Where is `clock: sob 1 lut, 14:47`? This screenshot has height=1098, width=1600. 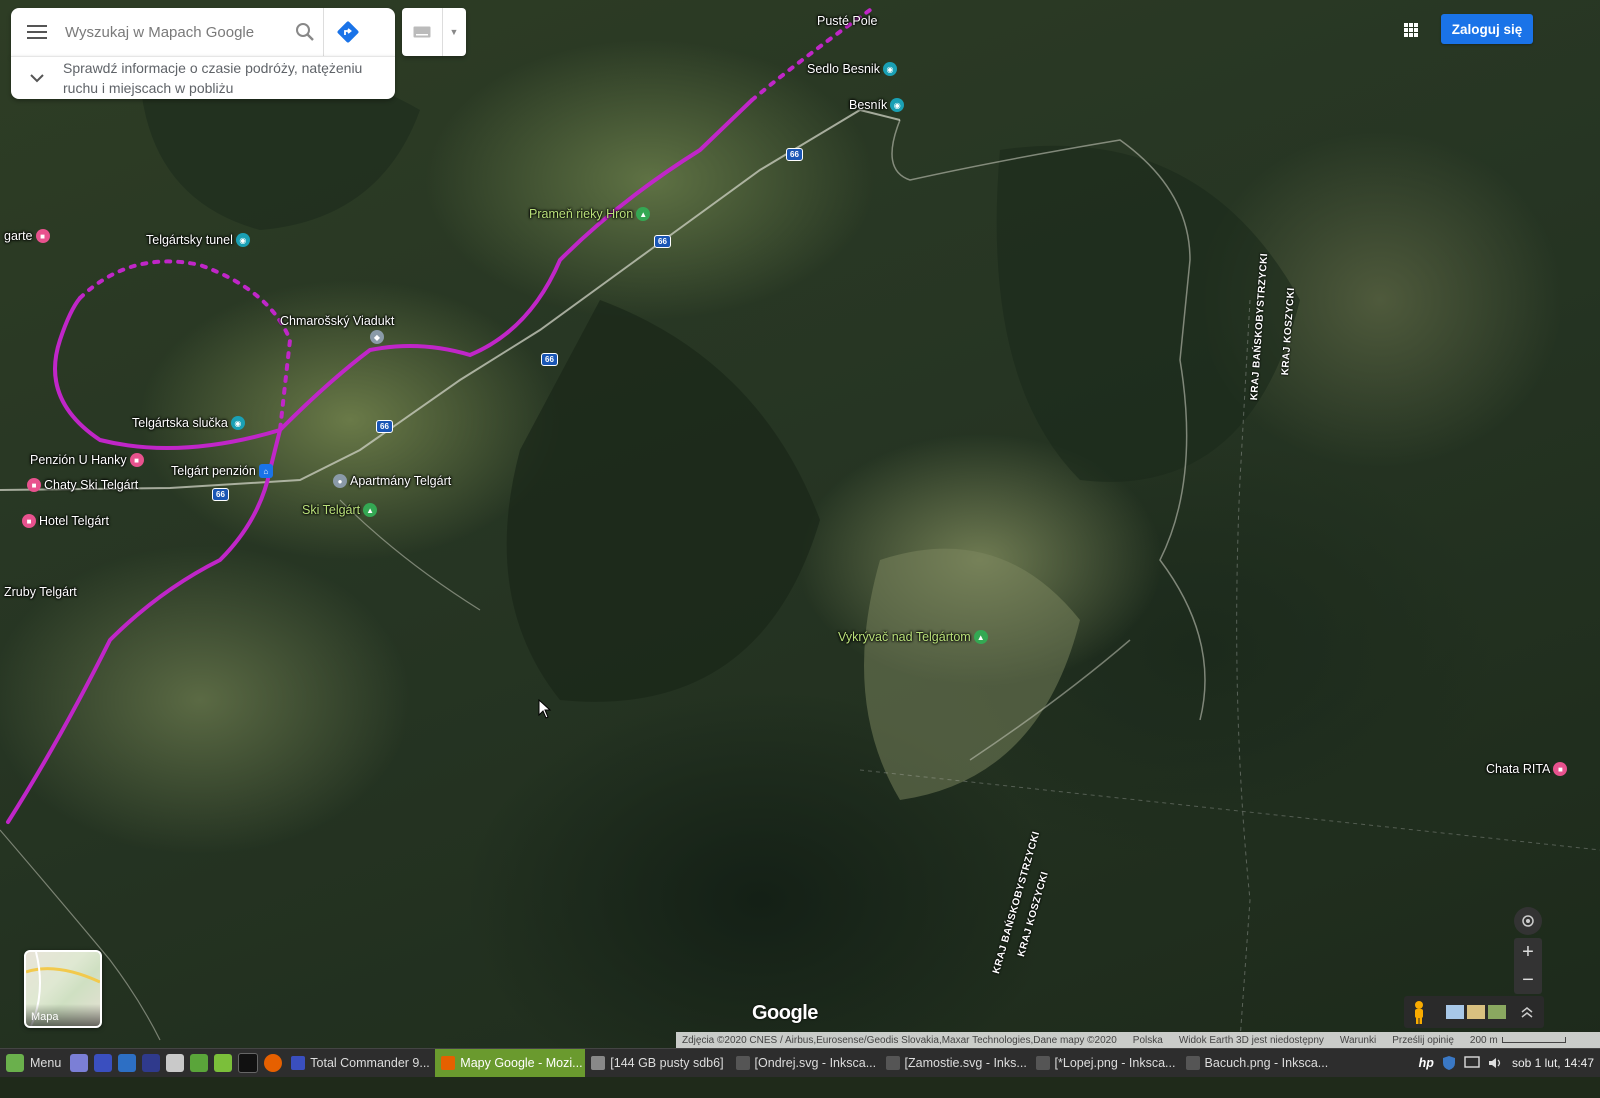
clock: sob 1 lut, 14:47 is located at coordinates (1553, 1063).